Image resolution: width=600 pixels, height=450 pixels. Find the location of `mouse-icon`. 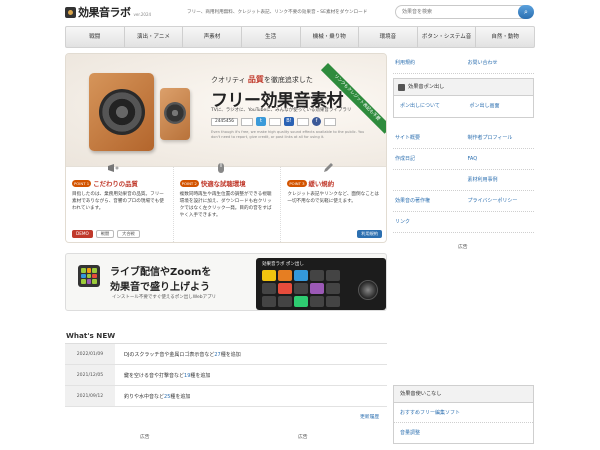

mouse-icon is located at coordinates (220, 168).